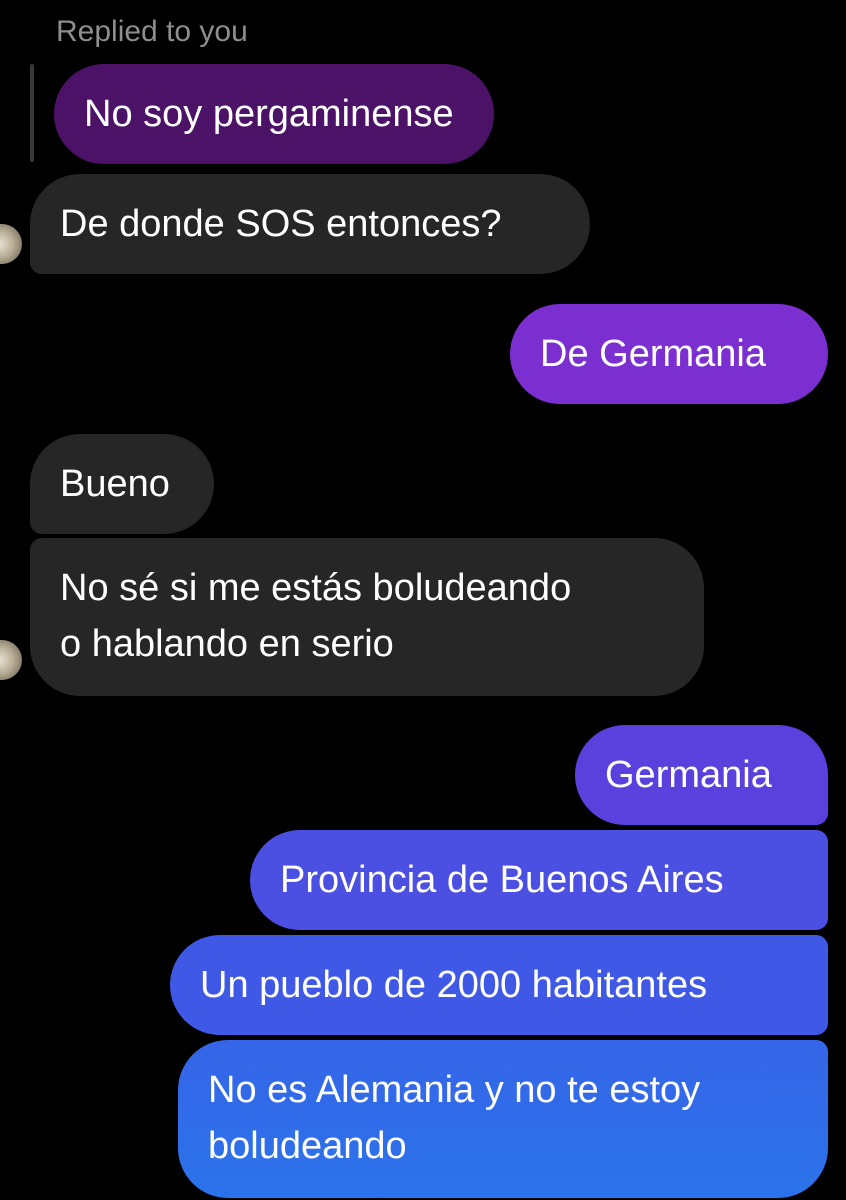  What do you see at coordinates (499, 985) in the screenshot?
I see `message-bubble-outgoing: Un pueblo de 2000 habitantes` at bounding box center [499, 985].